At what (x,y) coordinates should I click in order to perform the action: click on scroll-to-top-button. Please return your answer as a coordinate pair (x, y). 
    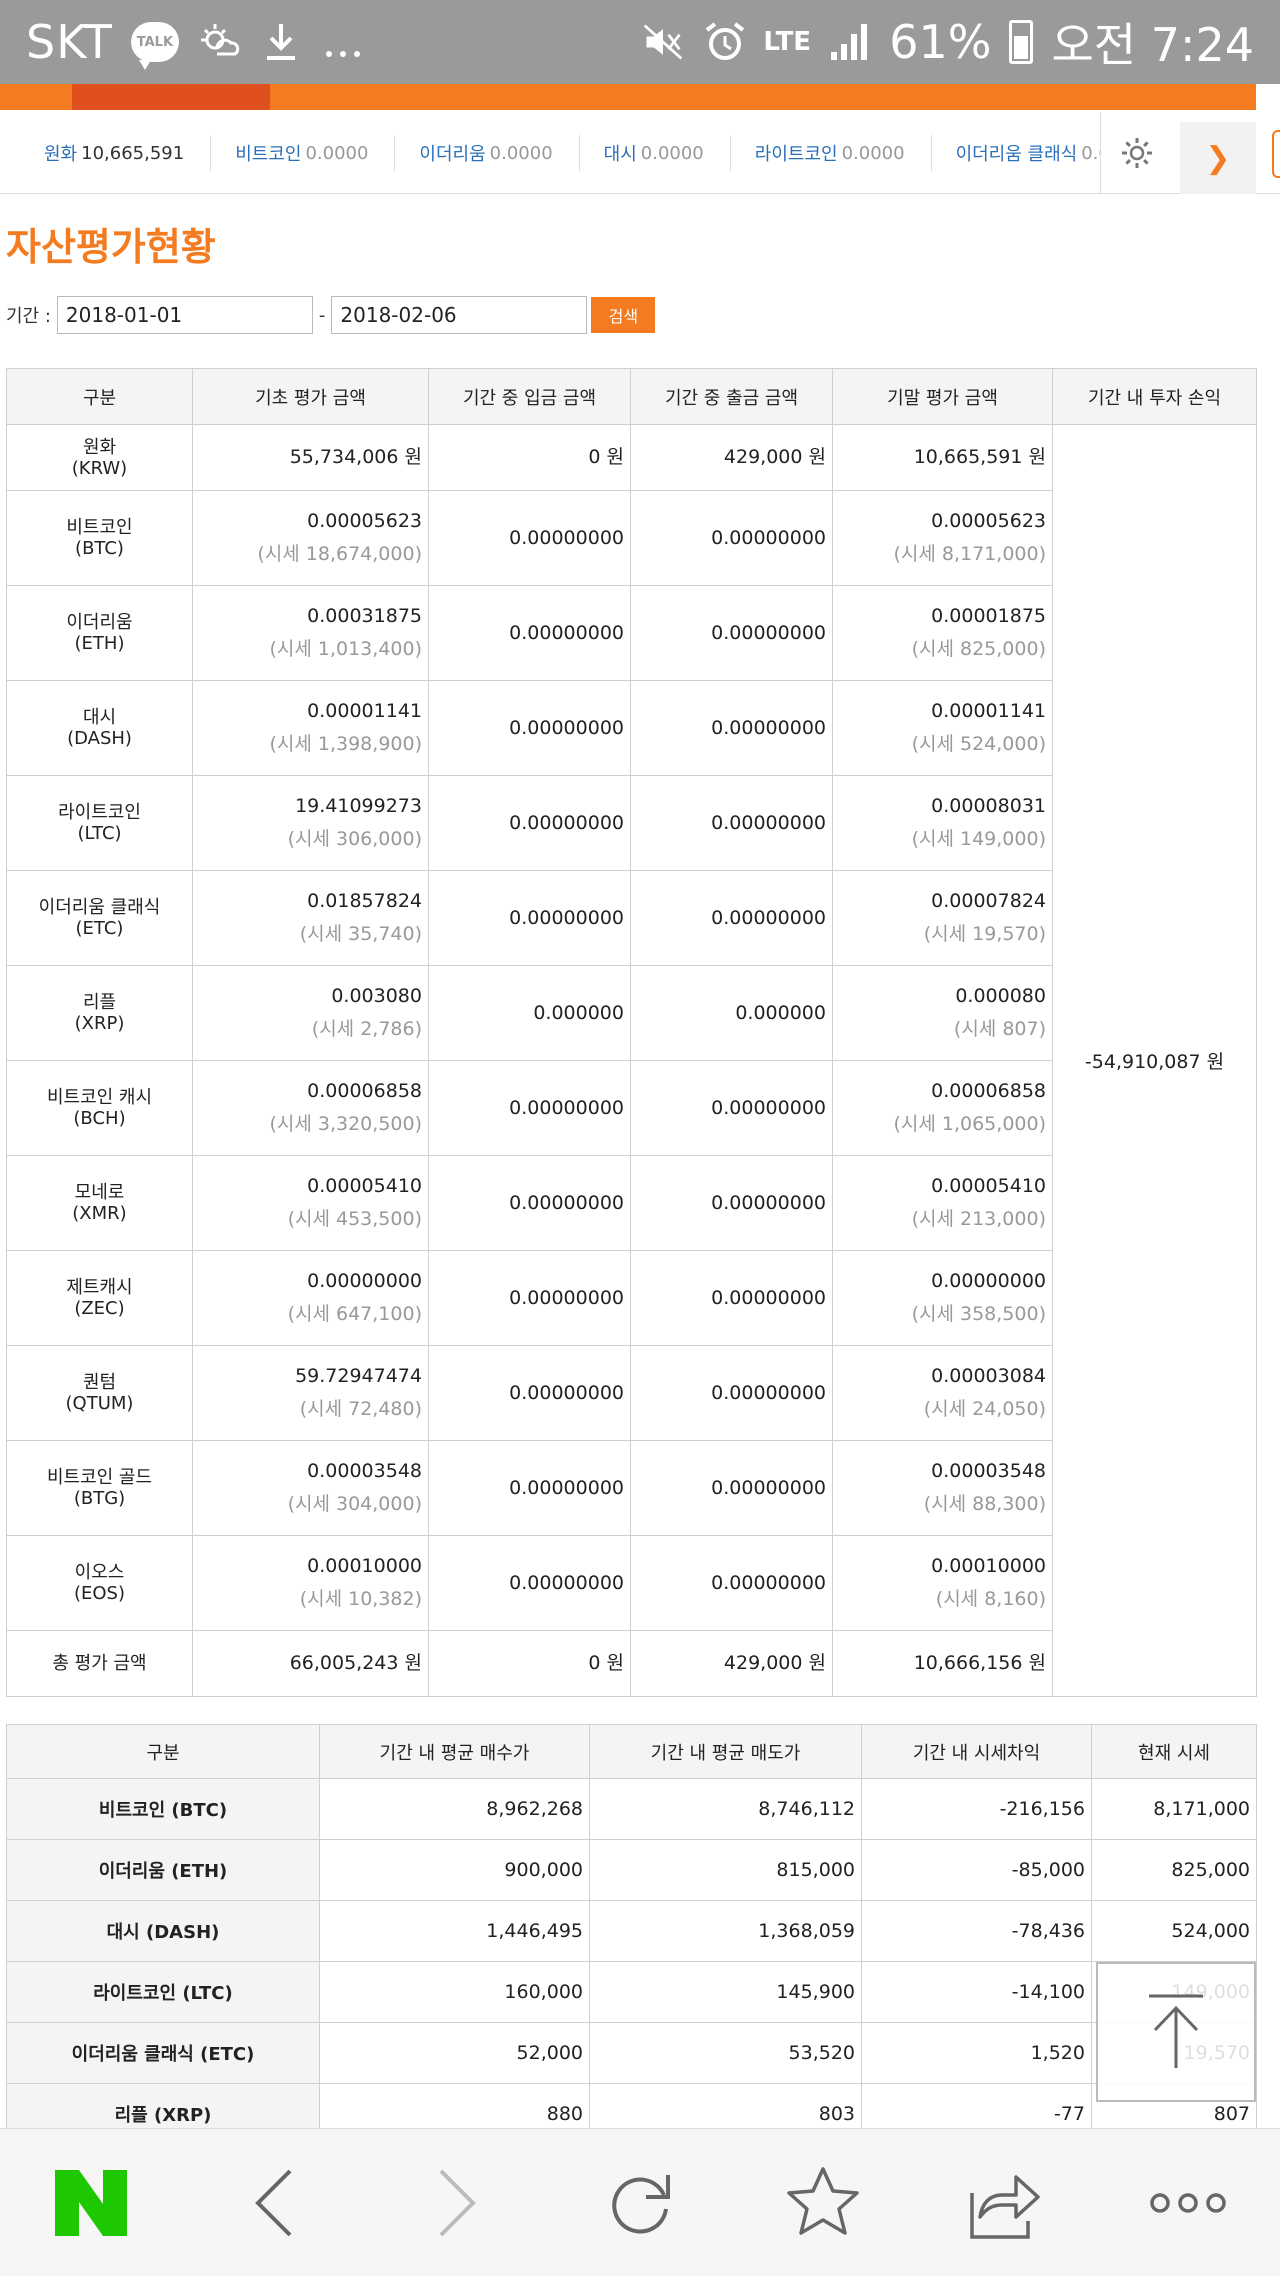
    Looking at the image, I should click on (1176, 2032).